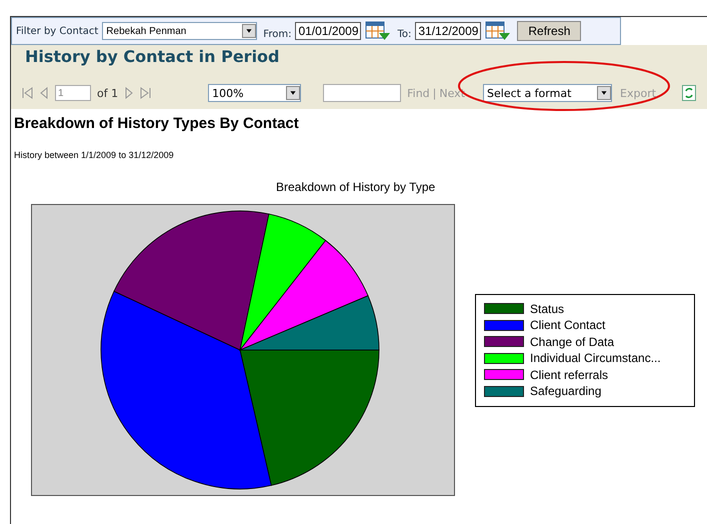 Image resolution: width=707 pixels, height=524 pixels. What do you see at coordinates (255, 93) in the screenshot?
I see `zoom-dropdown: 100%` at bounding box center [255, 93].